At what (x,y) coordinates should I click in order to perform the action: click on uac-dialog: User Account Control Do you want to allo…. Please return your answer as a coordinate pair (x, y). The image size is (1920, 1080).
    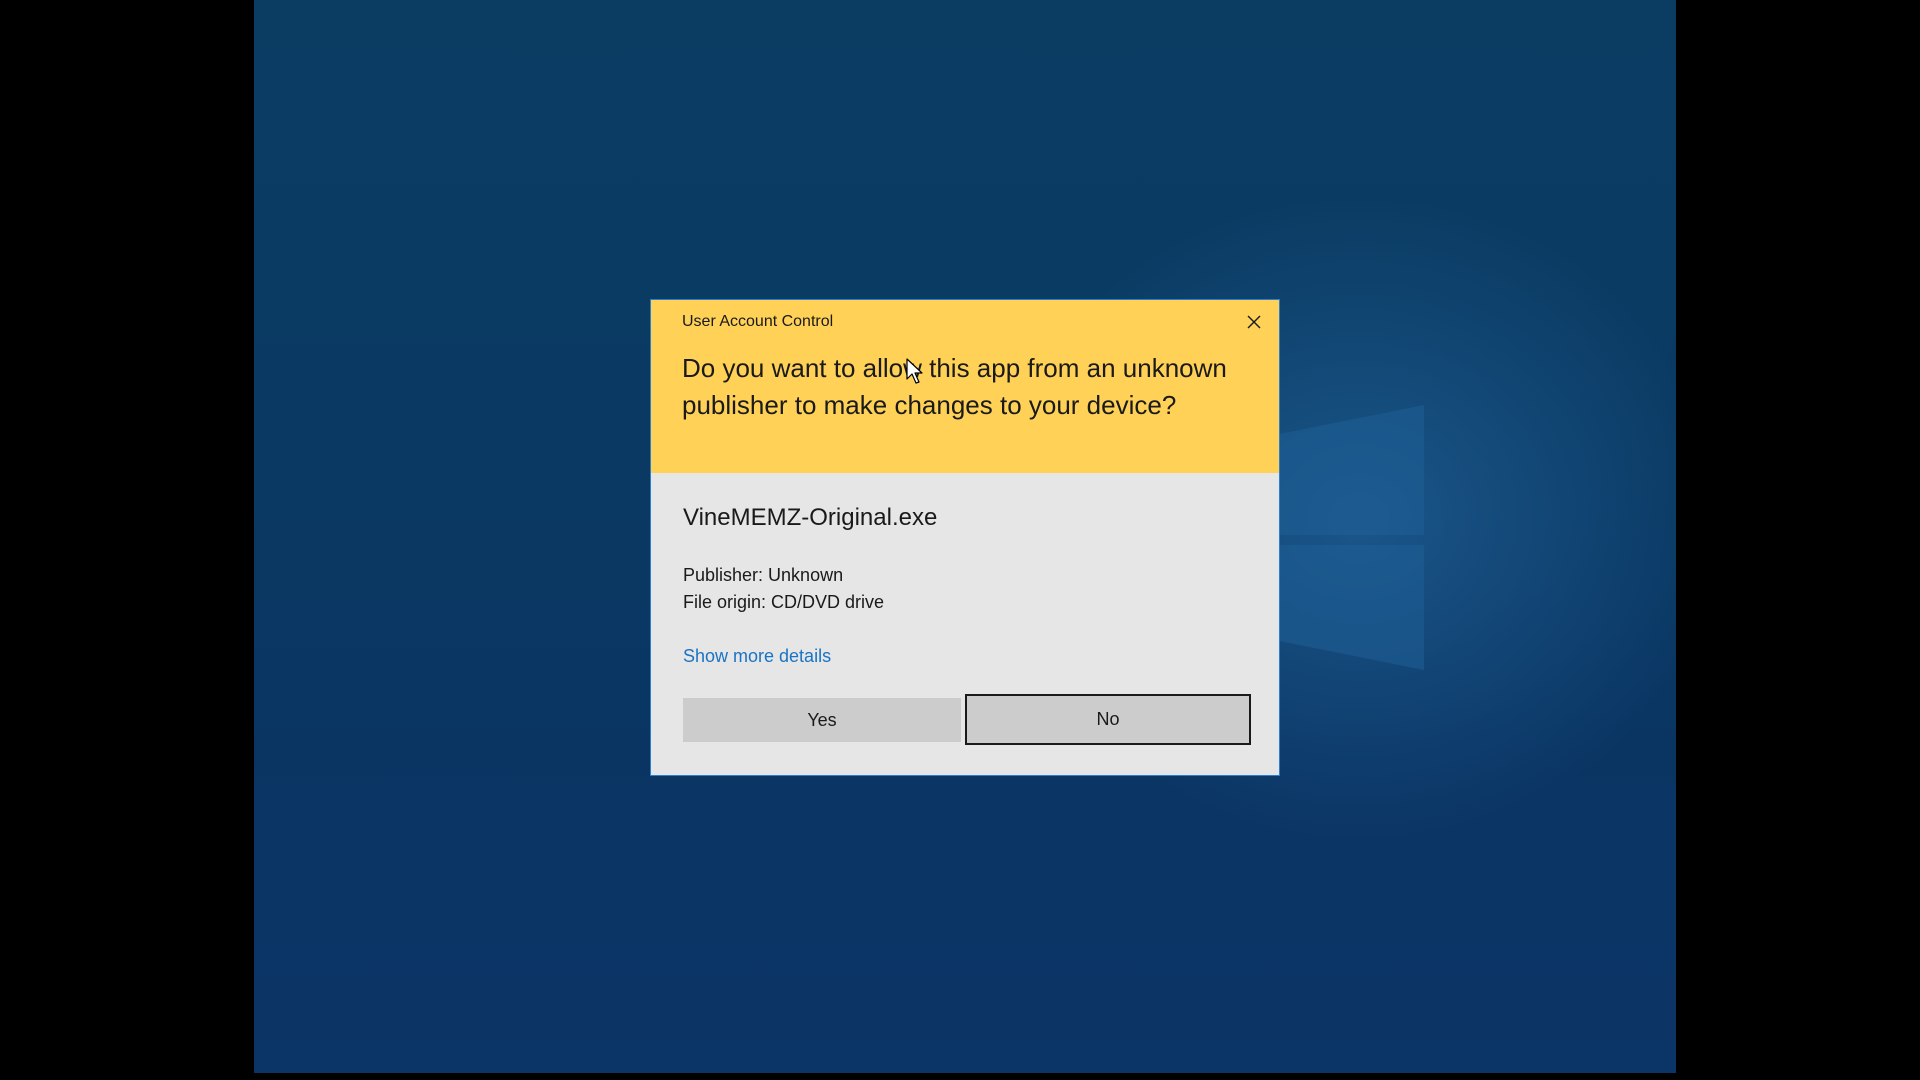
    Looking at the image, I should click on (965, 537).